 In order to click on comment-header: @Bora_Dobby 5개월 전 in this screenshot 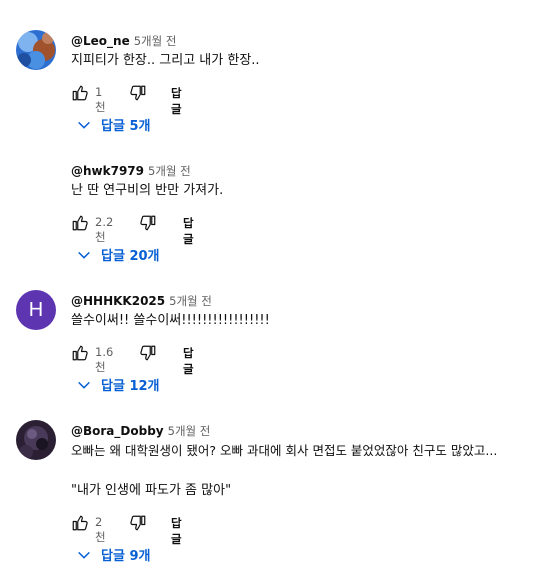, I will do `click(140, 429)`.